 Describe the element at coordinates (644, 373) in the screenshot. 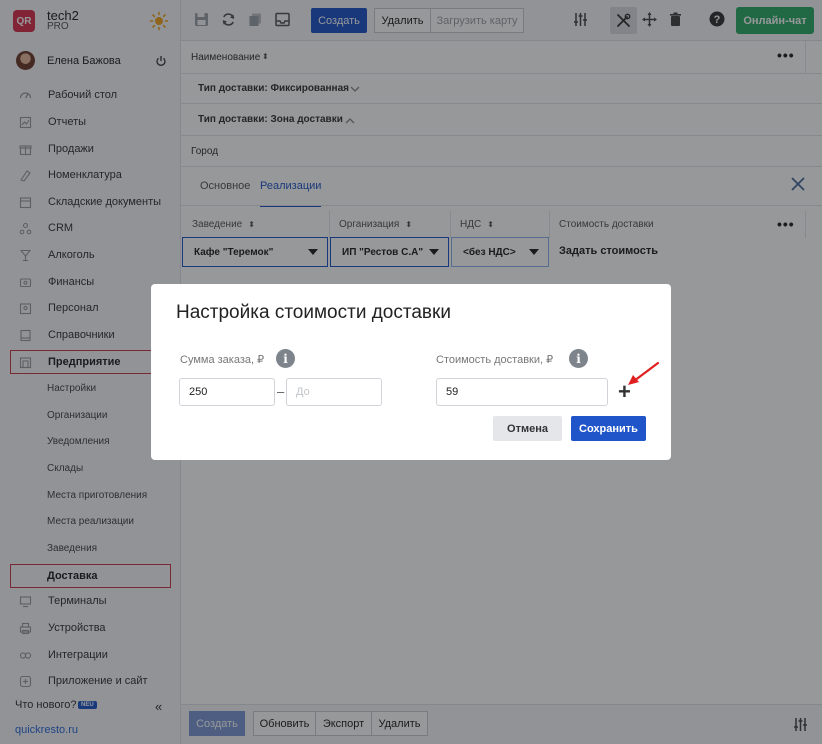

I see `red-arrow-annotation-icon` at that location.